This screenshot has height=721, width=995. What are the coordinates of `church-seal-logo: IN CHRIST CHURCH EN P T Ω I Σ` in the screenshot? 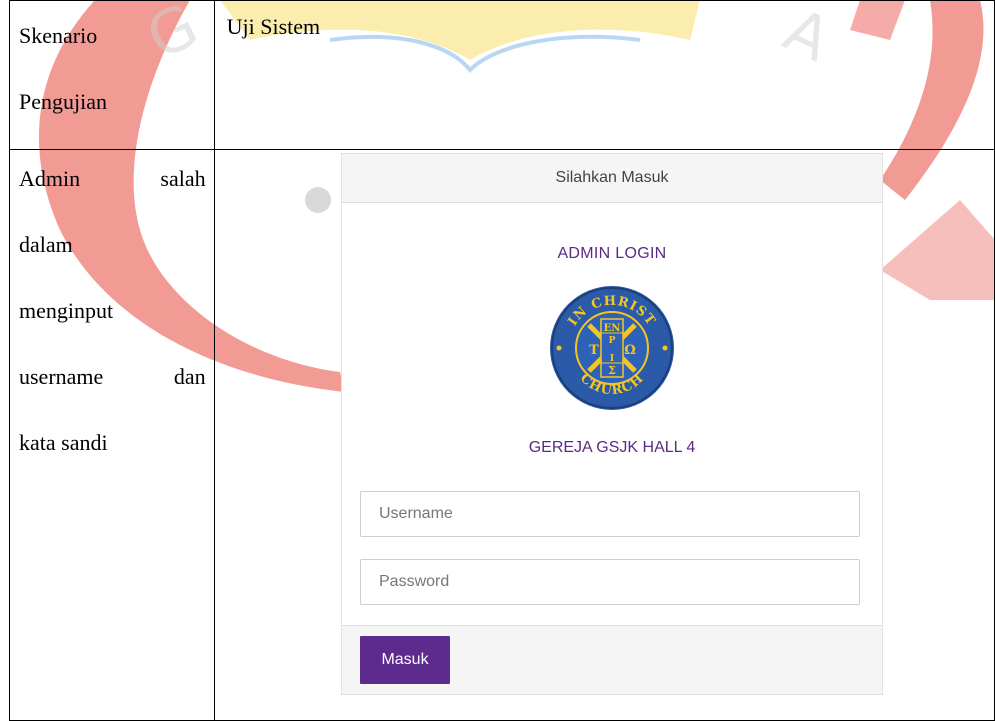 It's located at (612, 348).